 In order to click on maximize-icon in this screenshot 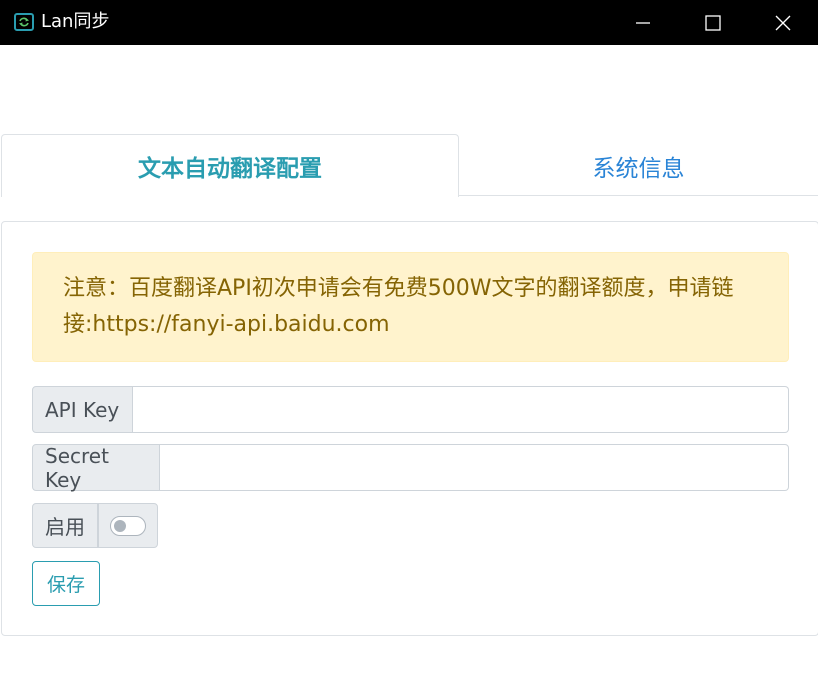, I will do `click(713, 22)`.